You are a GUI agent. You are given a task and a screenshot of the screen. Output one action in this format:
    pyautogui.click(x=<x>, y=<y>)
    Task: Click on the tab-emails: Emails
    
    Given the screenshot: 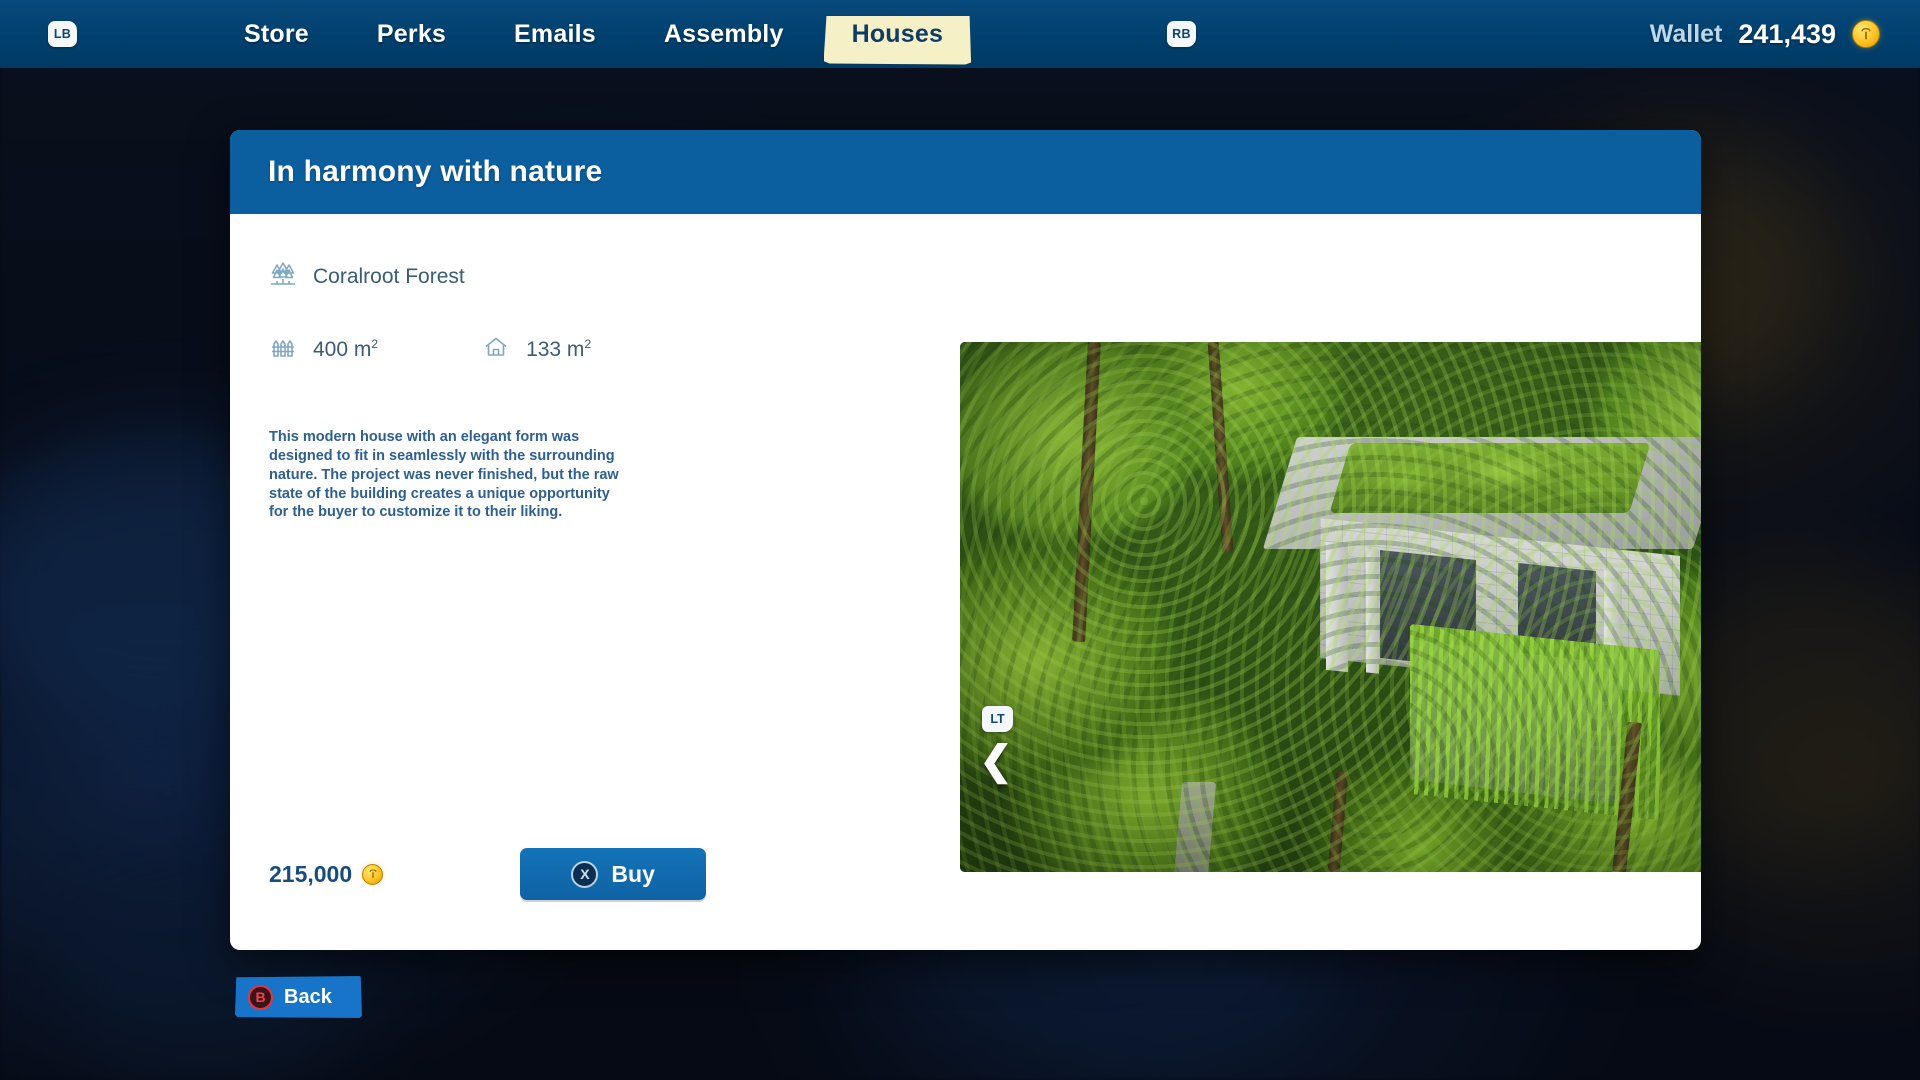 What is the action you would take?
    pyautogui.click(x=555, y=34)
    